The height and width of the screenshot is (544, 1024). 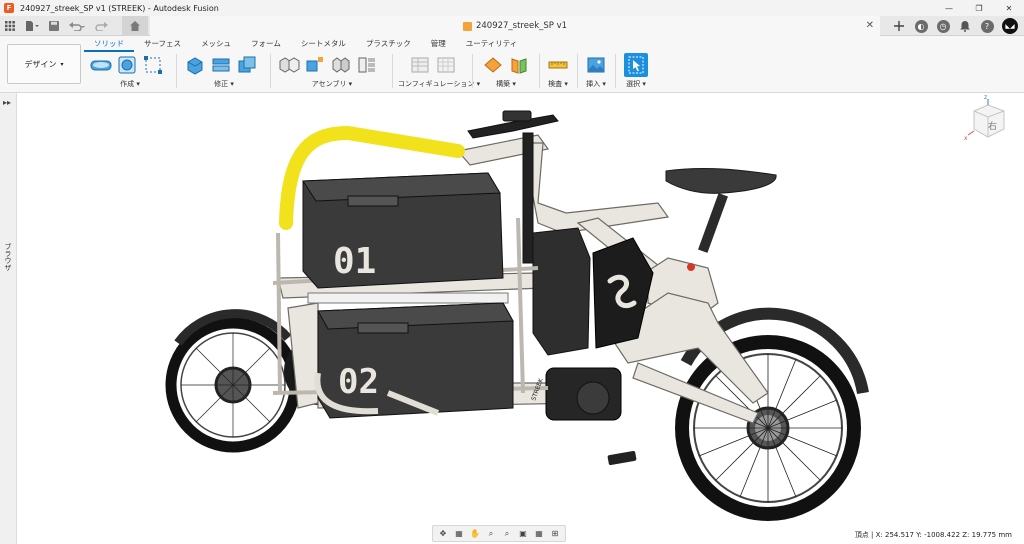 What do you see at coordinates (40, 64) in the screenshot?
I see `workspace-label: デザイン` at bounding box center [40, 64].